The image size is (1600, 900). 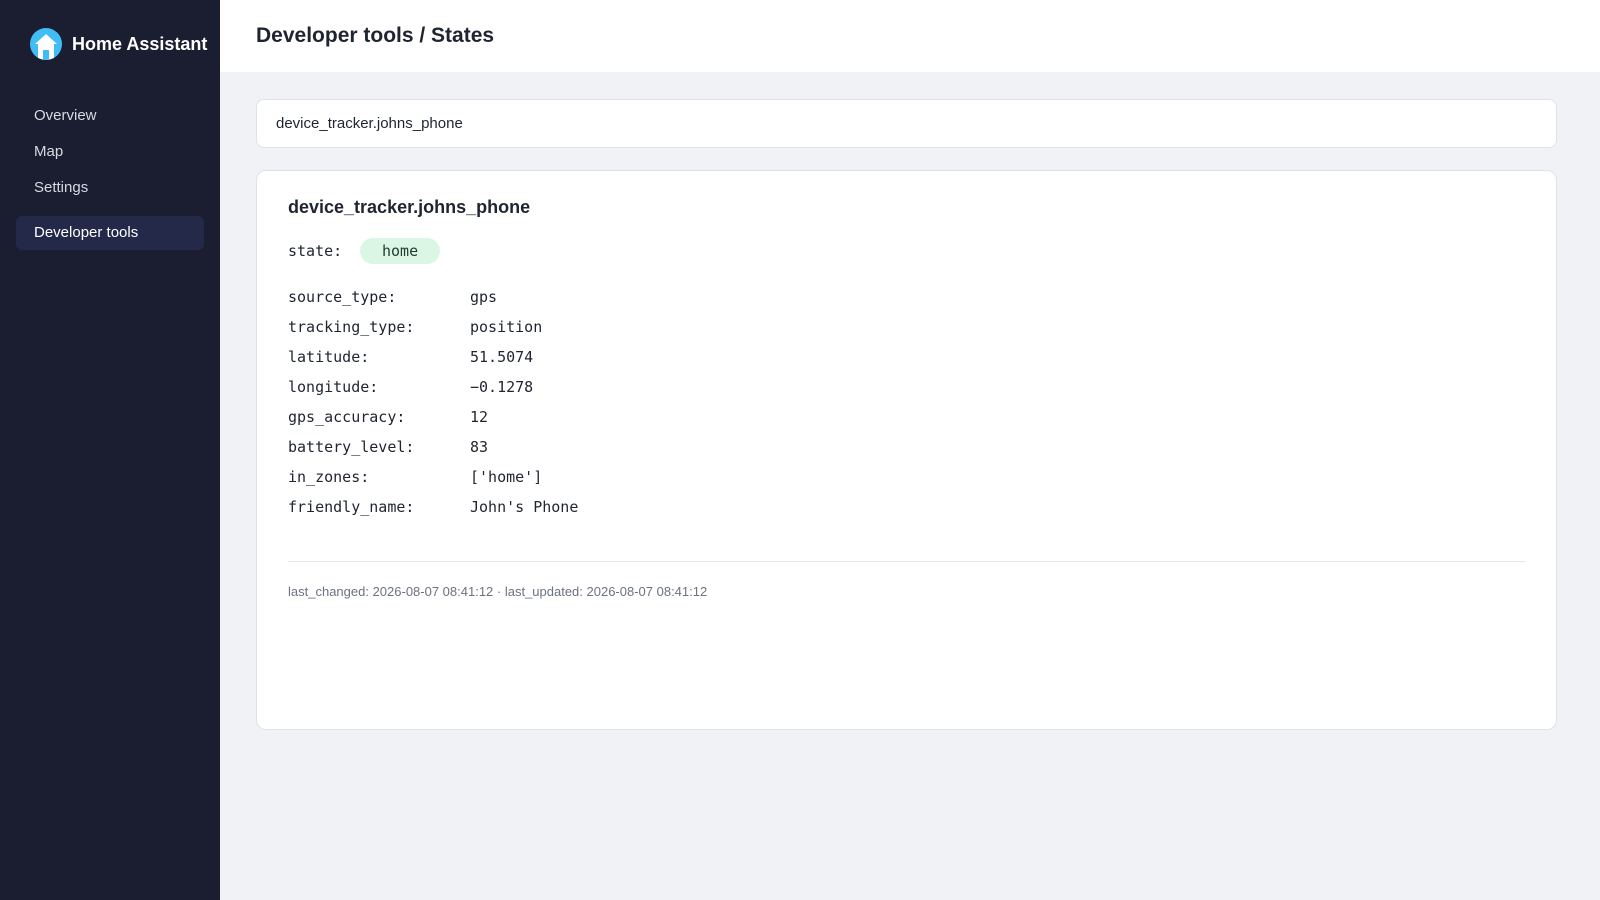 I want to click on attribute-key: gps_accuracy:, so click(x=347, y=417).